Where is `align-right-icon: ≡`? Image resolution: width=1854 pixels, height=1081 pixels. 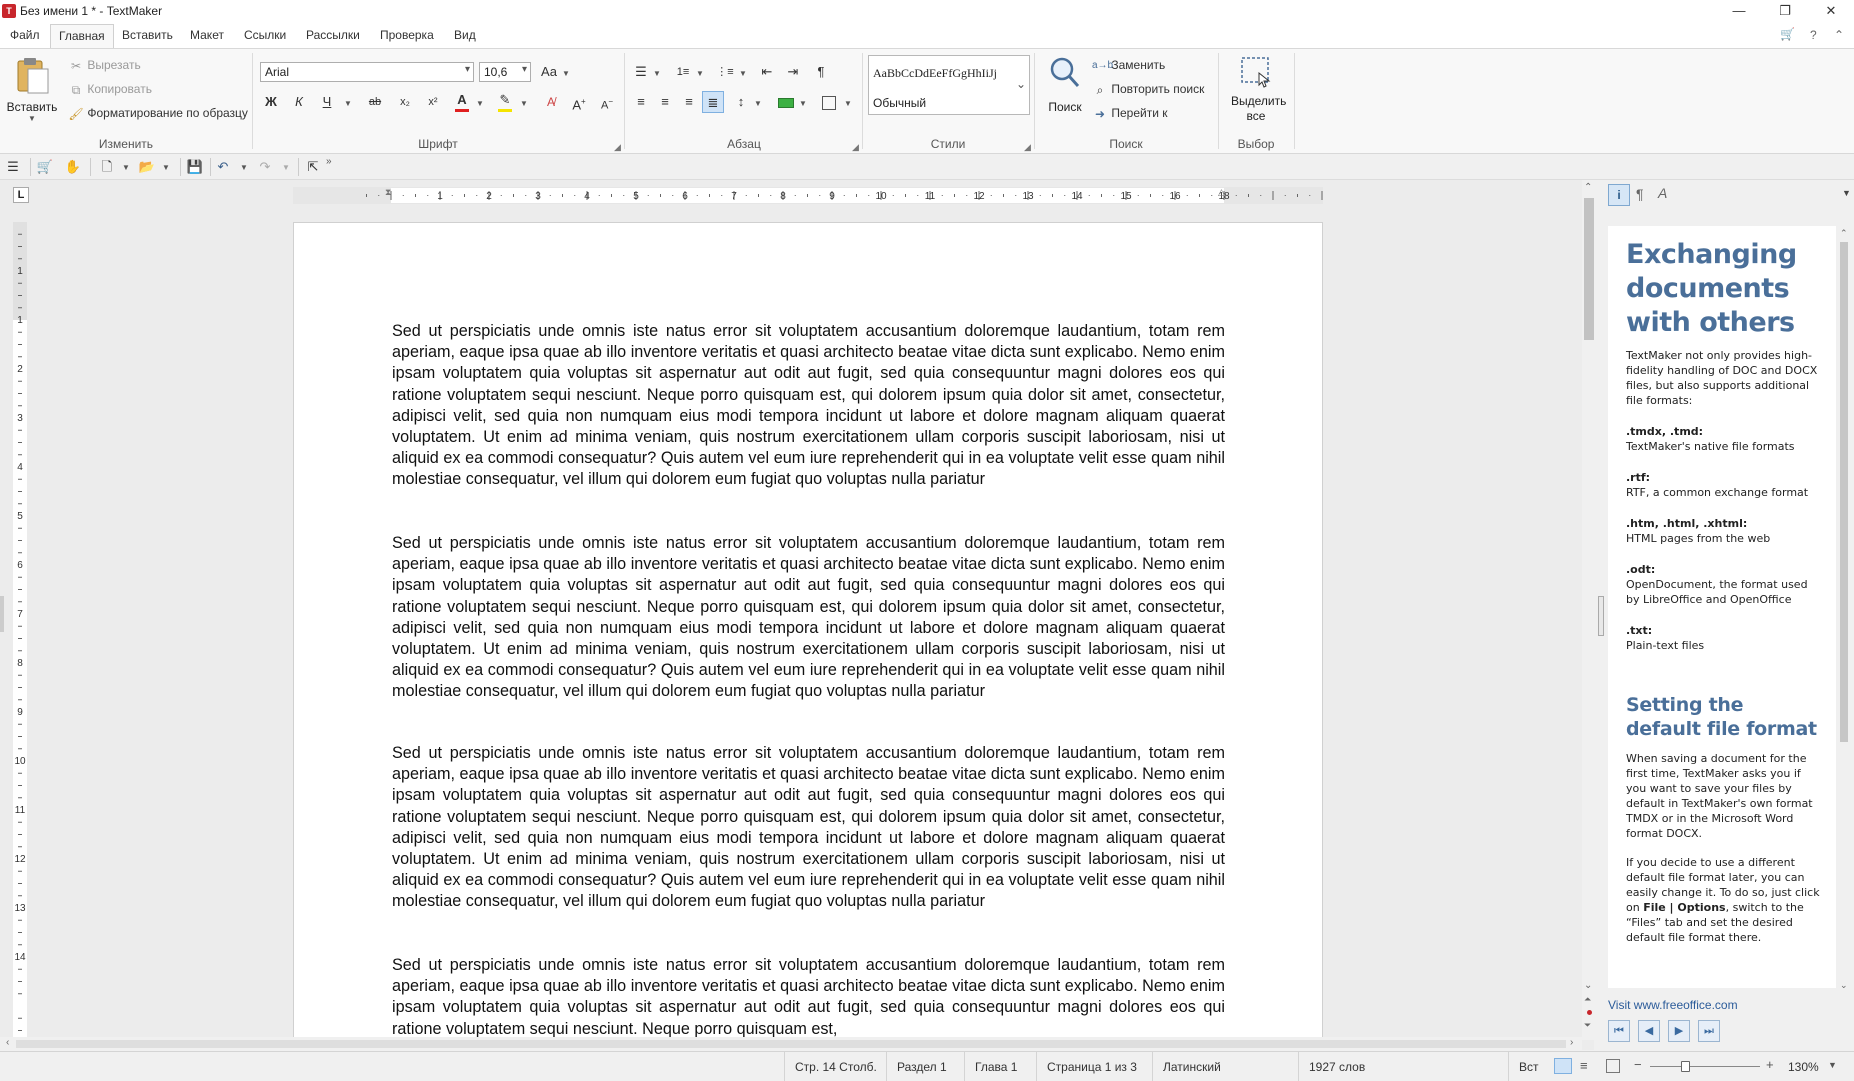 align-right-icon: ≡ is located at coordinates (689, 102).